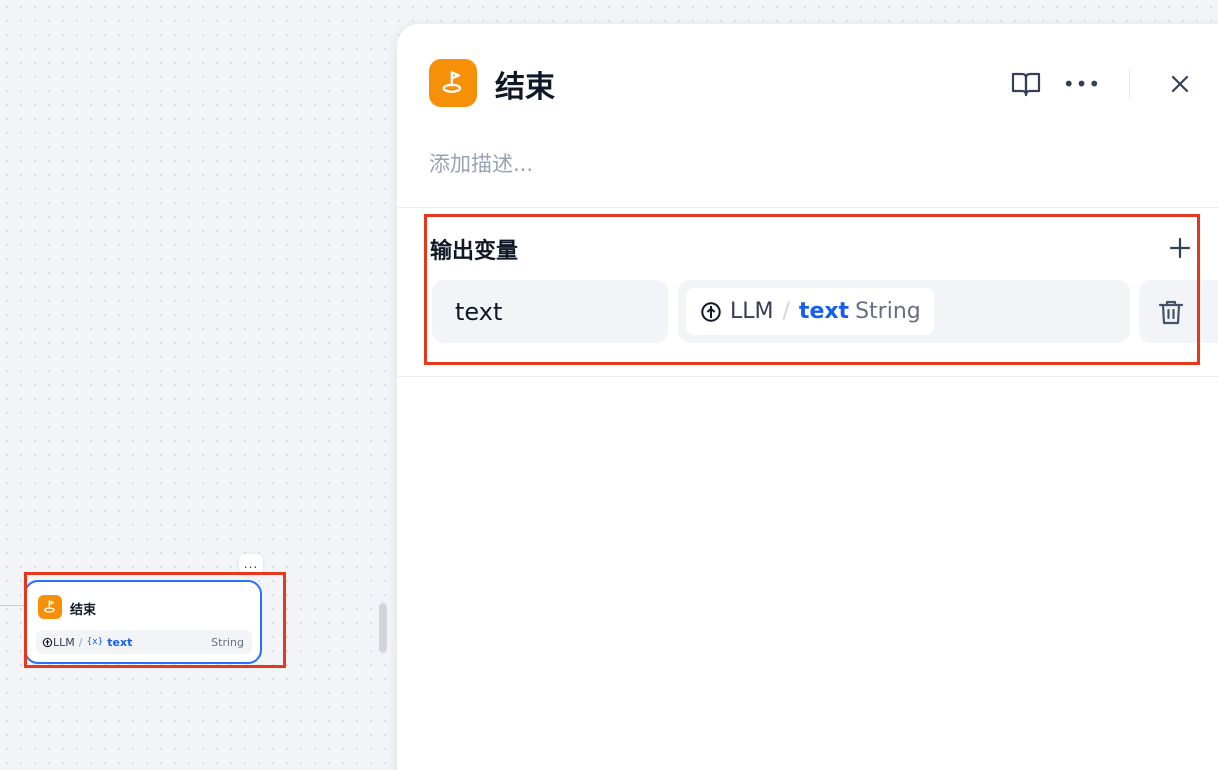 Image resolution: width=1218 pixels, height=770 pixels. Describe the element at coordinates (143, 622) in the screenshot. I see `end-node: 结束 LLM / {x} text String` at that location.